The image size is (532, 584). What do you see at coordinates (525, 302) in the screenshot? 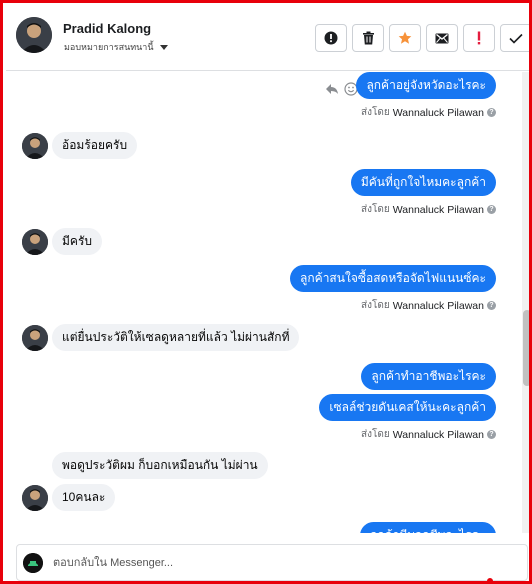
I see `thread-scrollbar` at bounding box center [525, 302].